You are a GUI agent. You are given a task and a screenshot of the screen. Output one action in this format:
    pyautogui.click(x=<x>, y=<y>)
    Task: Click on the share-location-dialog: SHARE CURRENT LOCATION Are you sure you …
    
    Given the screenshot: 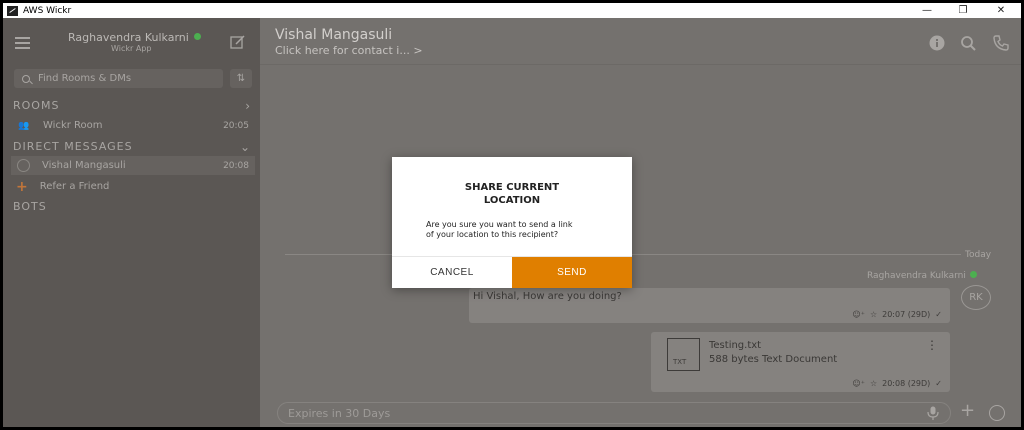 What is the action you would take?
    pyautogui.click(x=512, y=222)
    